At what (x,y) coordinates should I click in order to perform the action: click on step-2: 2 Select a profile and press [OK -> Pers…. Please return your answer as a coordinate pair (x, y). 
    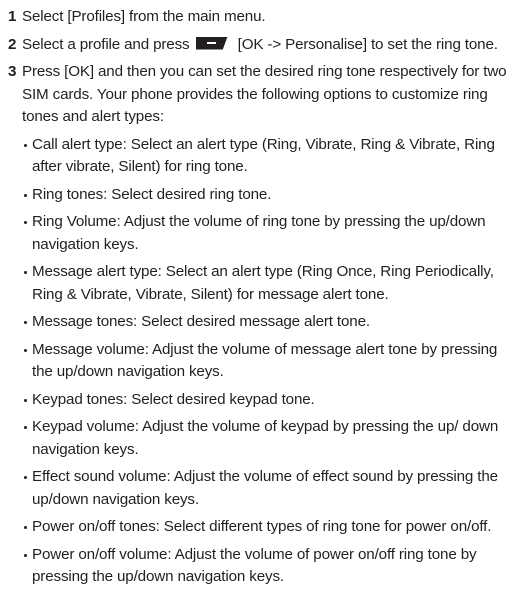
    Looking at the image, I should click on (263, 45).